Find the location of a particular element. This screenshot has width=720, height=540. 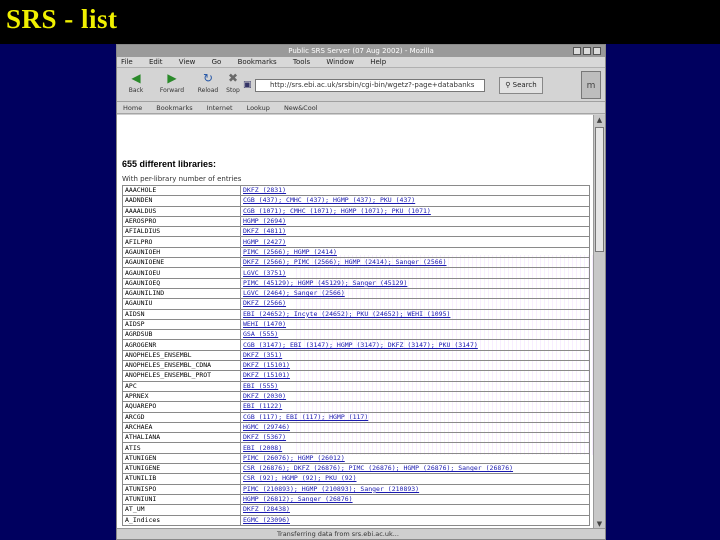

scroll-thumb is located at coordinates (599, 189).